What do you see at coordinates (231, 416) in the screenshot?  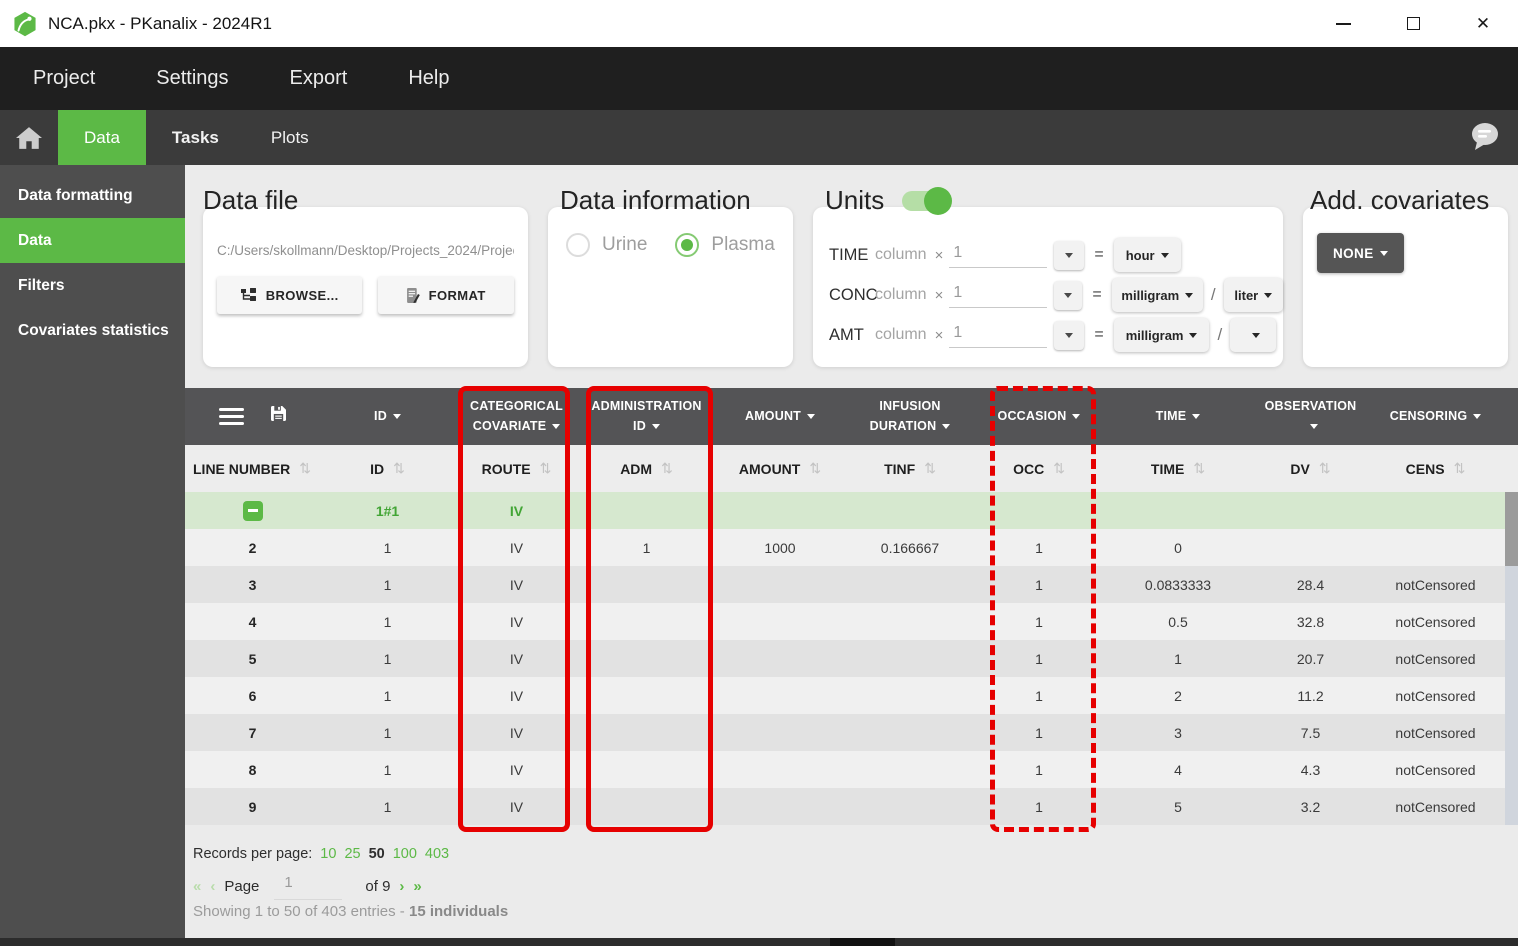 I see `table-menu-icon` at bounding box center [231, 416].